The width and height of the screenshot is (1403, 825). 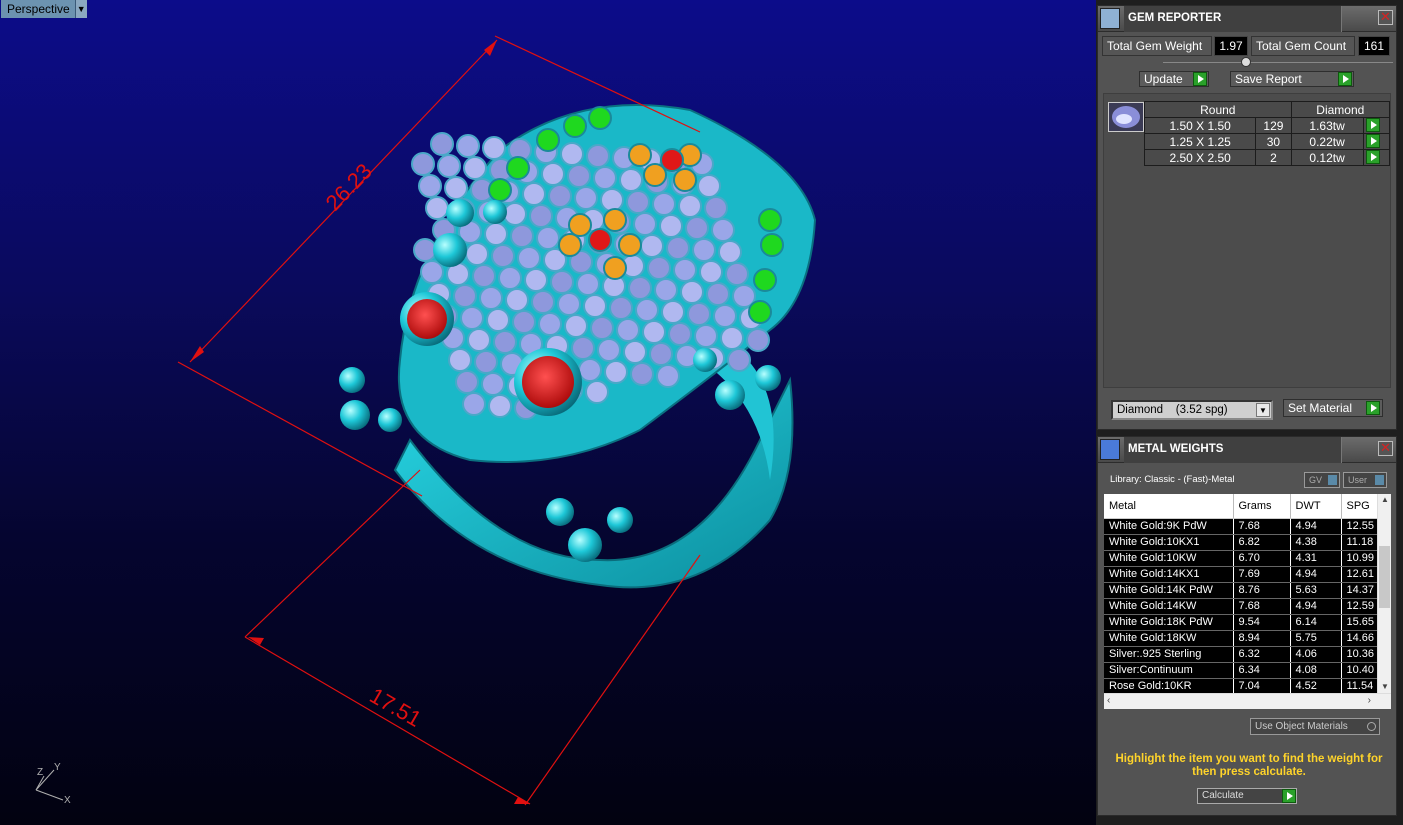 I want to click on user-toggle: User, so click(x=1365, y=480).